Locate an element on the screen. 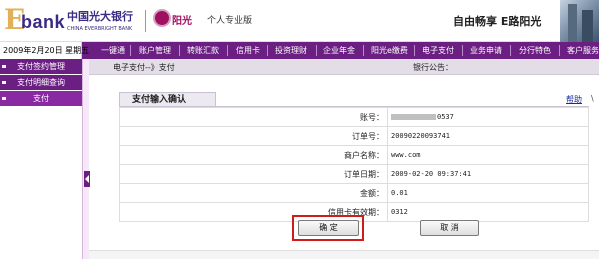 The height and width of the screenshot is (259, 599). sidebar-item-contract: 支付签约管理 is located at coordinates (41, 67).